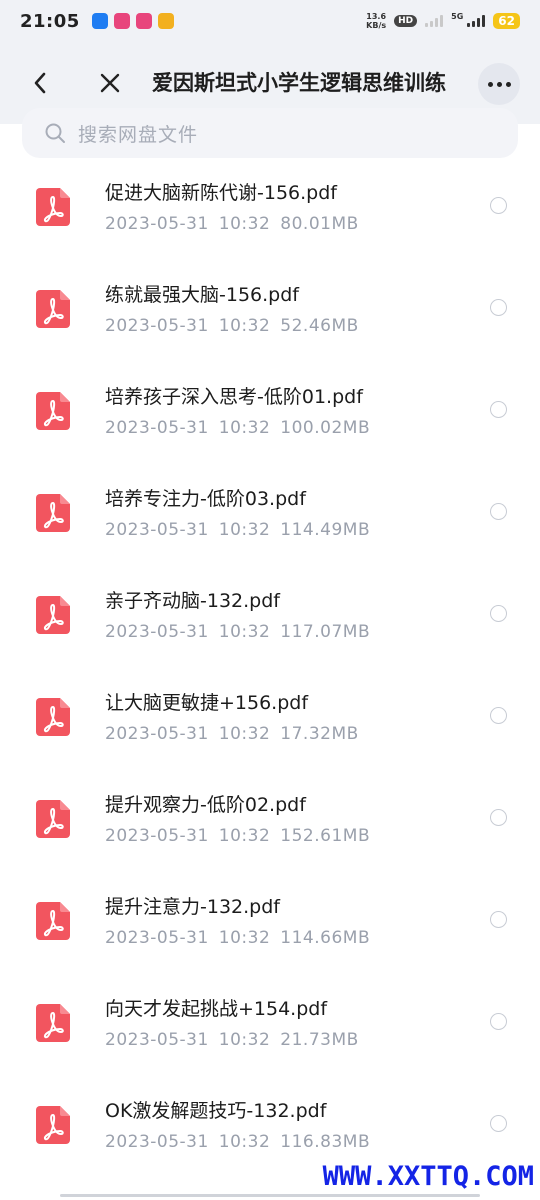 This screenshot has height=1200, width=540. What do you see at coordinates (192, 601) in the screenshot?
I see `file-name: 亲子齐动脑-132.pdf` at bounding box center [192, 601].